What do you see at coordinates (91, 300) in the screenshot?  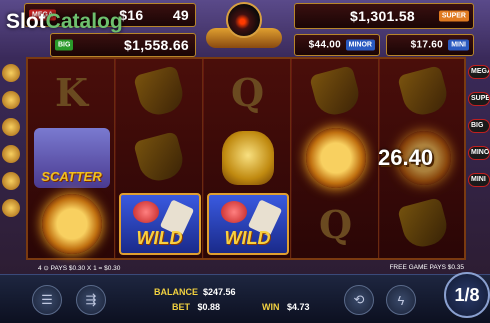 I see `auto-icon: ⇶` at bounding box center [91, 300].